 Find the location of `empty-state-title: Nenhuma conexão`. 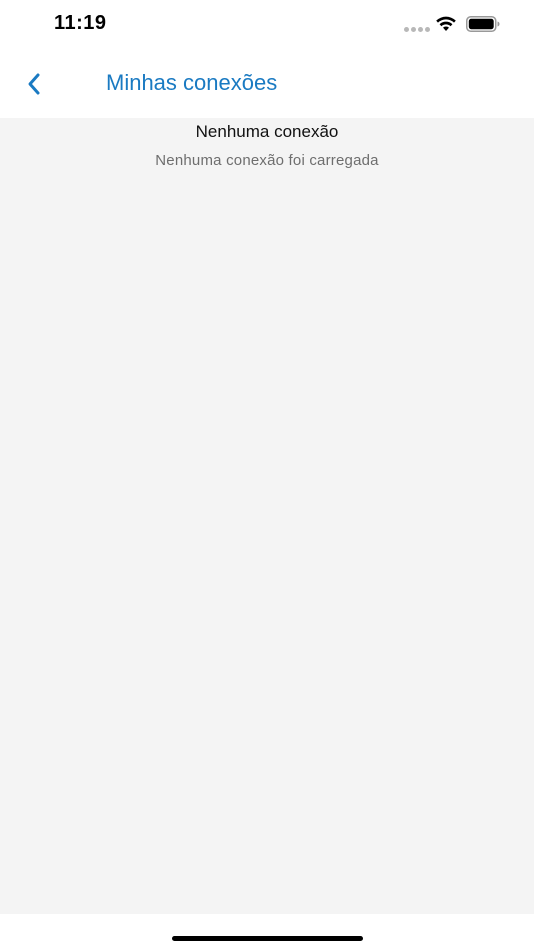

empty-state-title: Nenhuma conexão is located at coordinates (267, 131).